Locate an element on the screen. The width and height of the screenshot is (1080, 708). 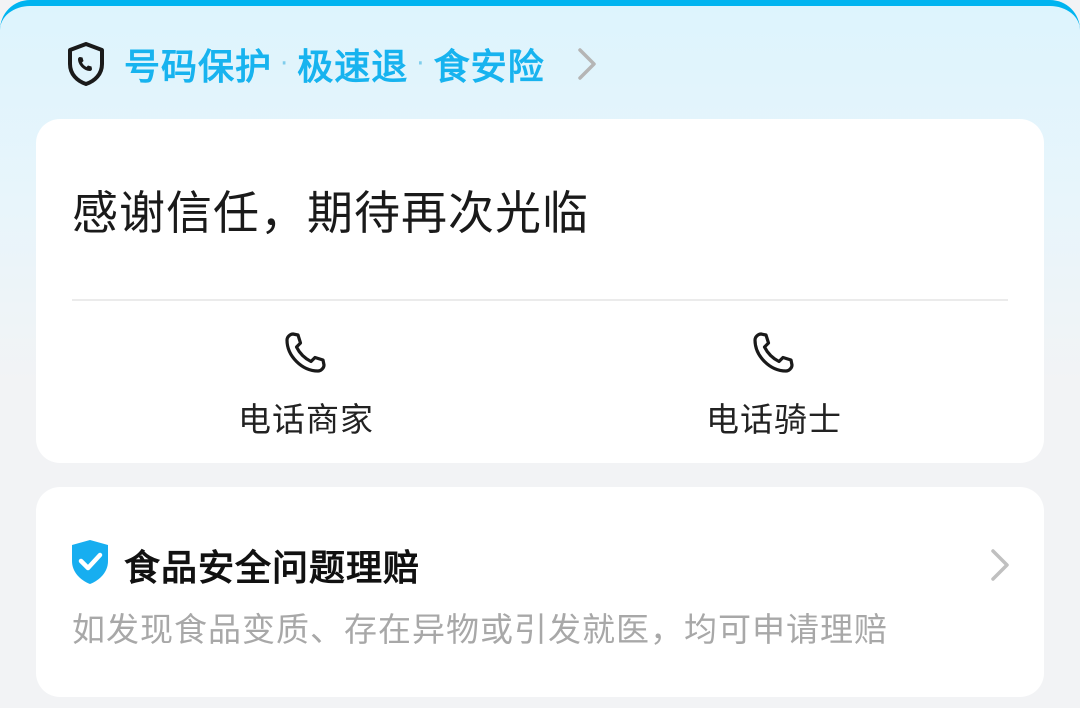
thanks-message: 感谢信任，期待再次光临 is located at coordinates (330, 213).